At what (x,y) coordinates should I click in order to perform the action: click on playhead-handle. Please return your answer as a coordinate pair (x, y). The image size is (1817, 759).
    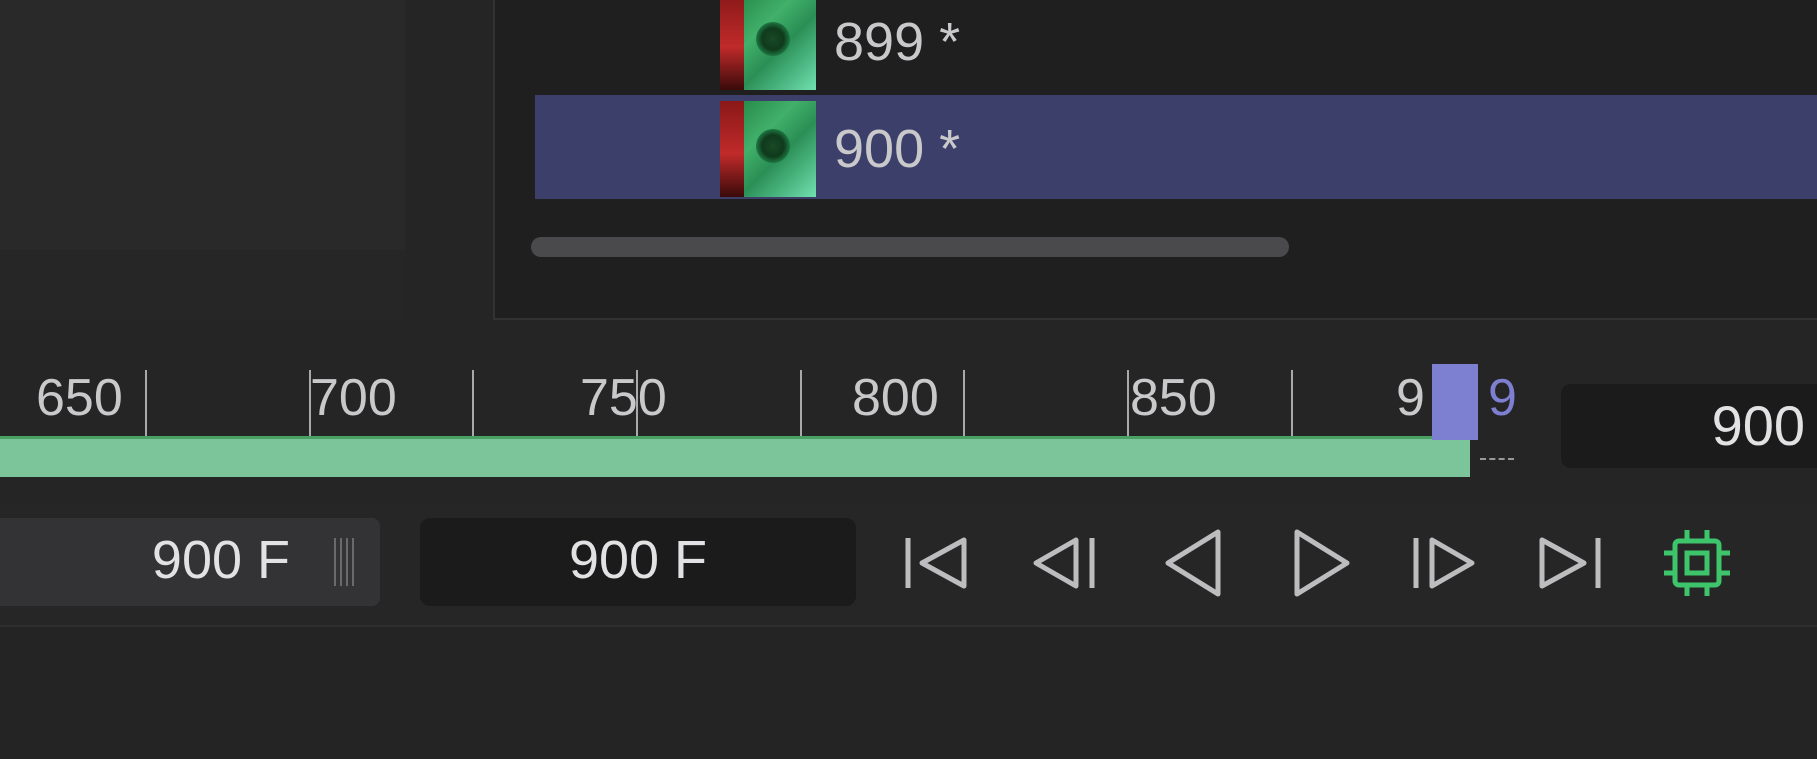
    Looking at the image, I should click on (1455, 402).